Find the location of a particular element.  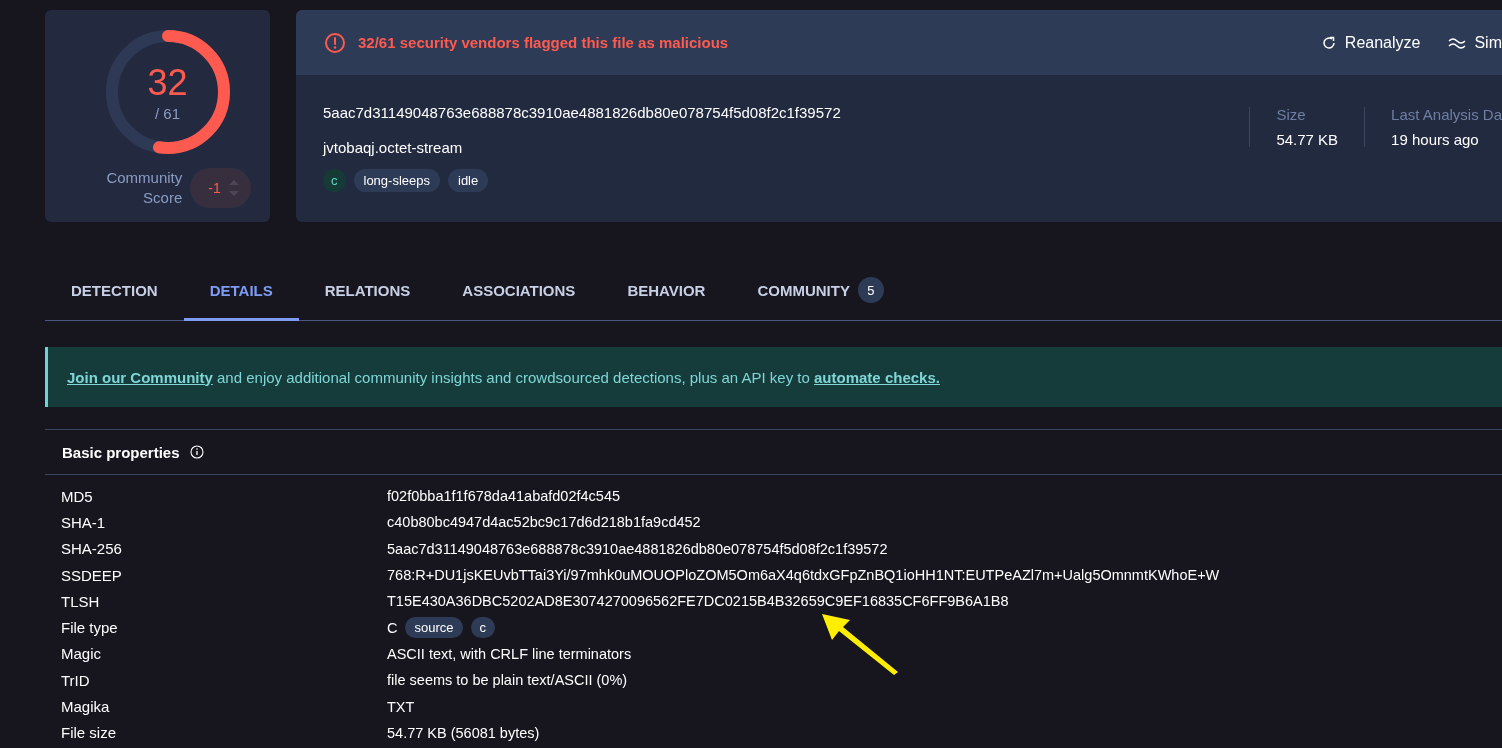

similar-button: Sim is located at coordinates (1475, 42).